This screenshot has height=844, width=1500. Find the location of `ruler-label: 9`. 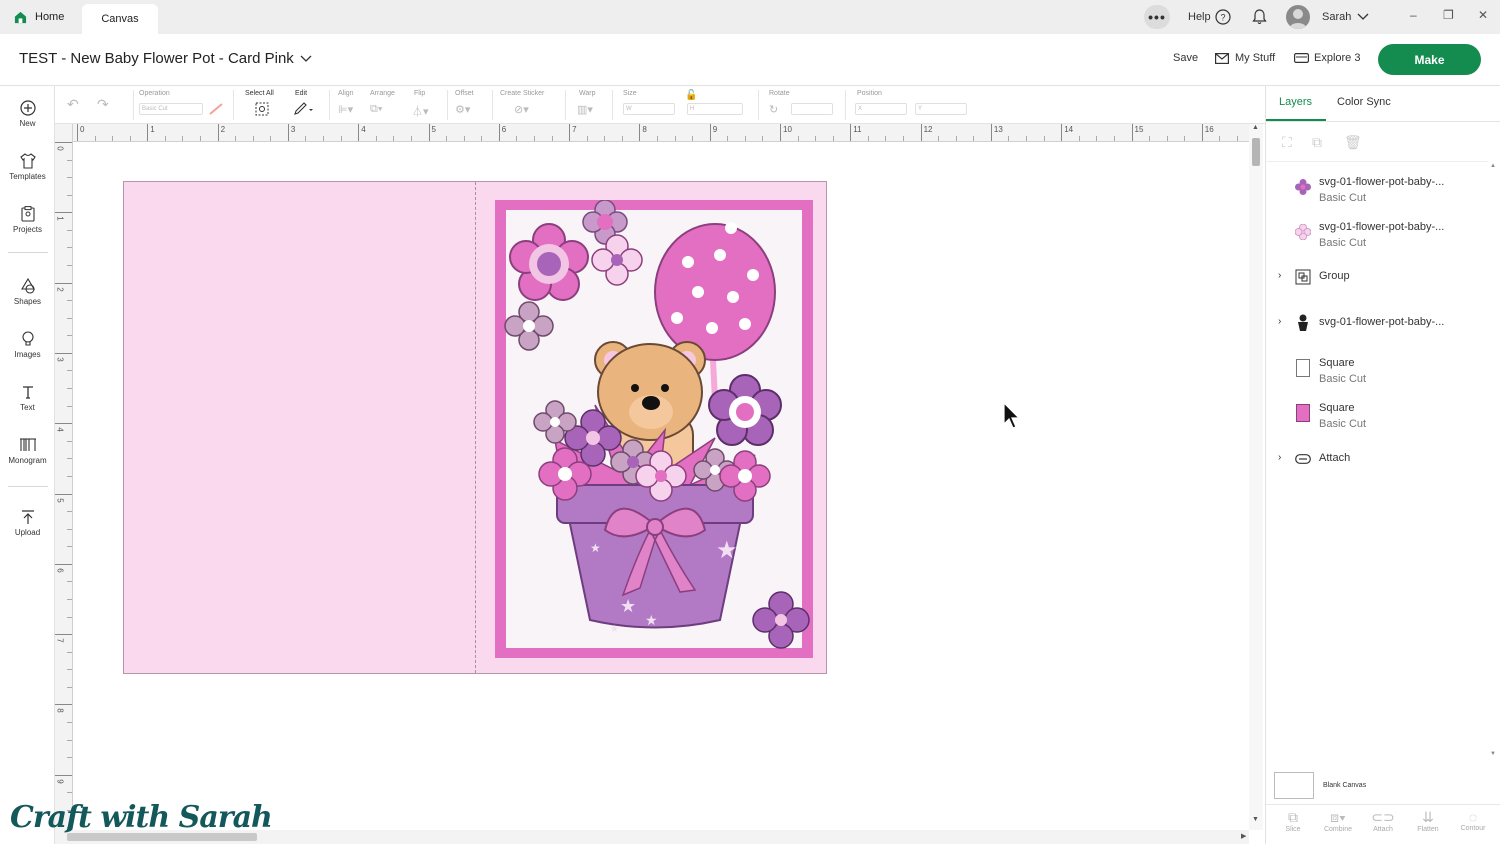

ruler-label: 9 is located at coordinates (715, 129).